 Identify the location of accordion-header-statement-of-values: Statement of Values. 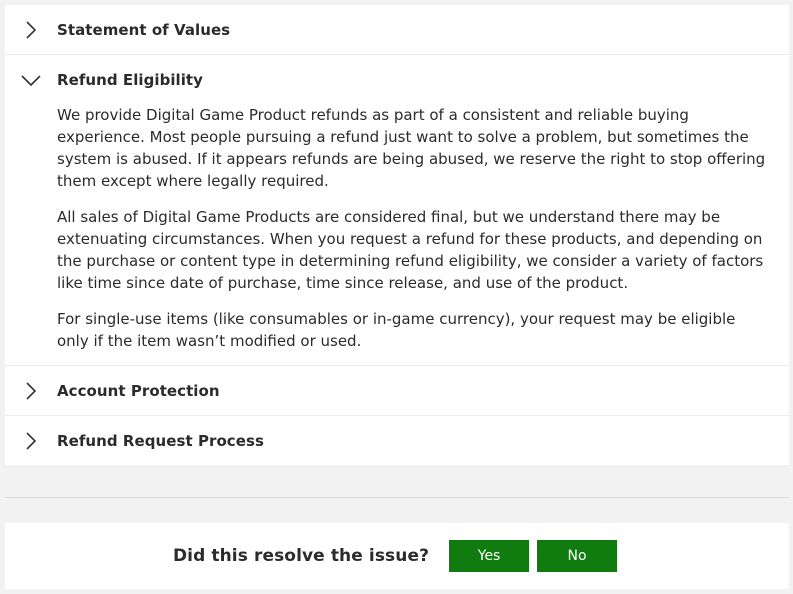
(397, 29).